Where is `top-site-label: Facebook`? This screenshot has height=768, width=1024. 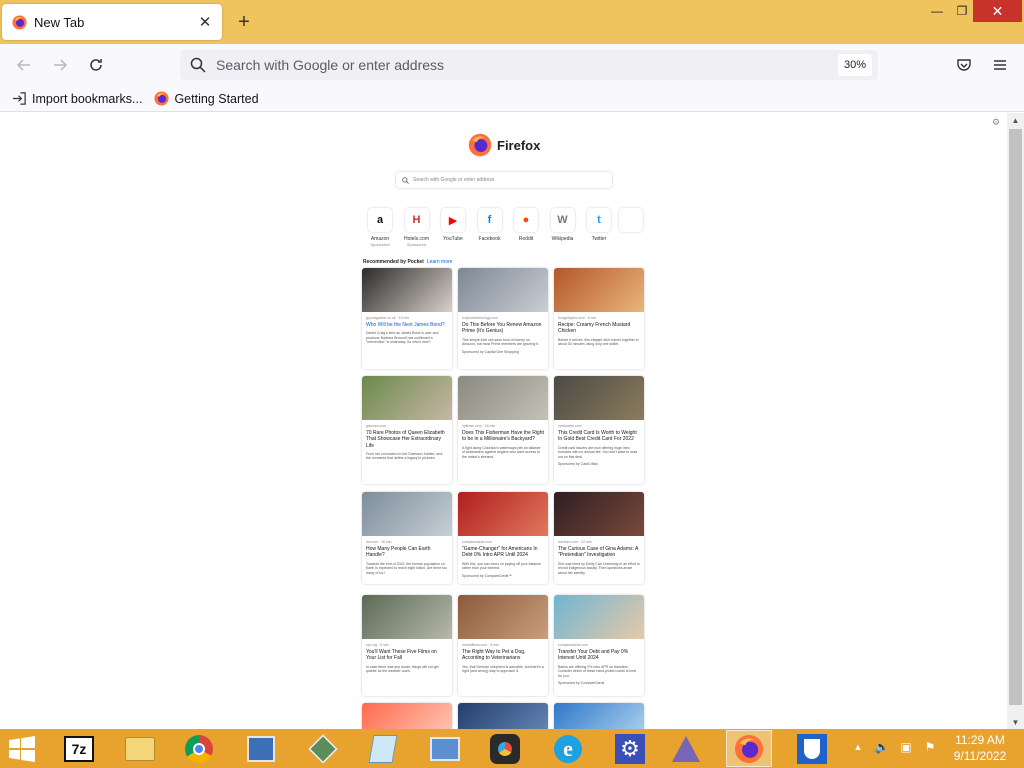 top-site-label: Facebook is located at coordinates (489, 239).